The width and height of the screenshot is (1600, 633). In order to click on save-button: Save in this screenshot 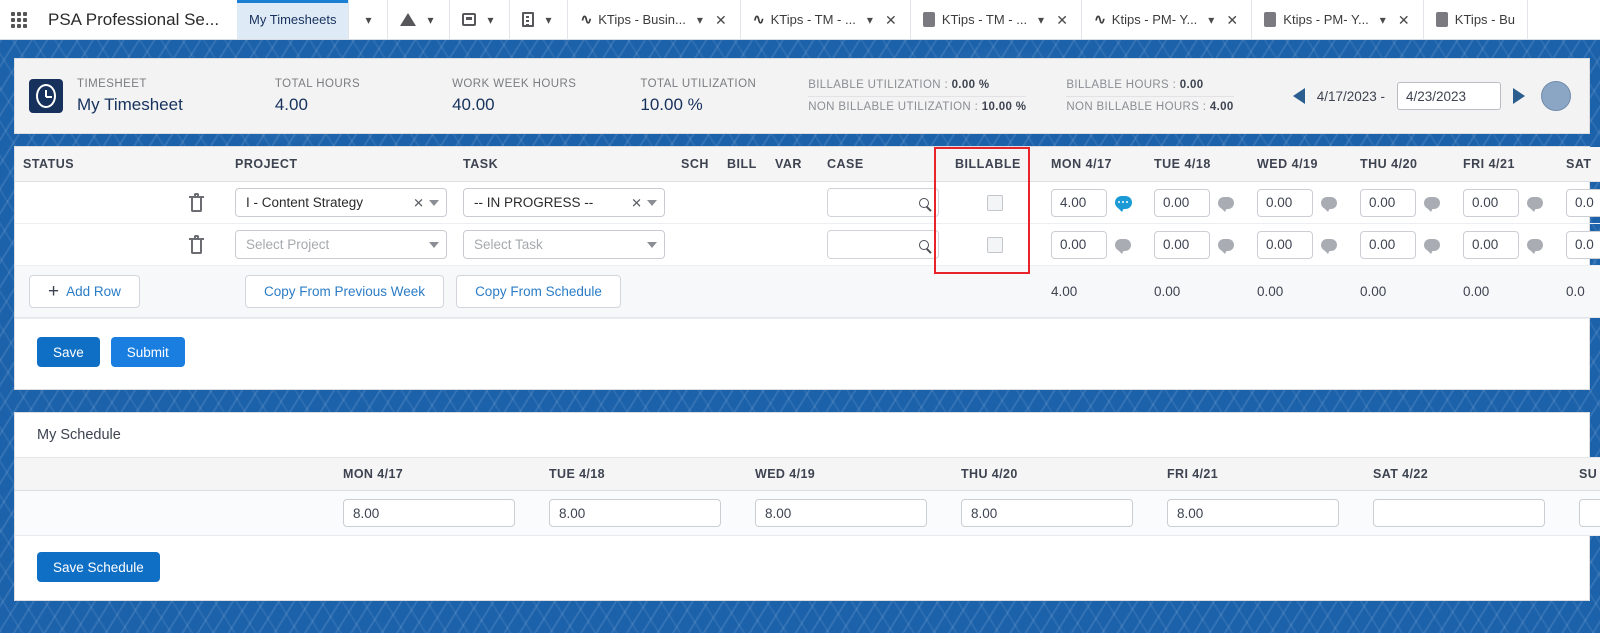, I will do `click(68, 352)`.